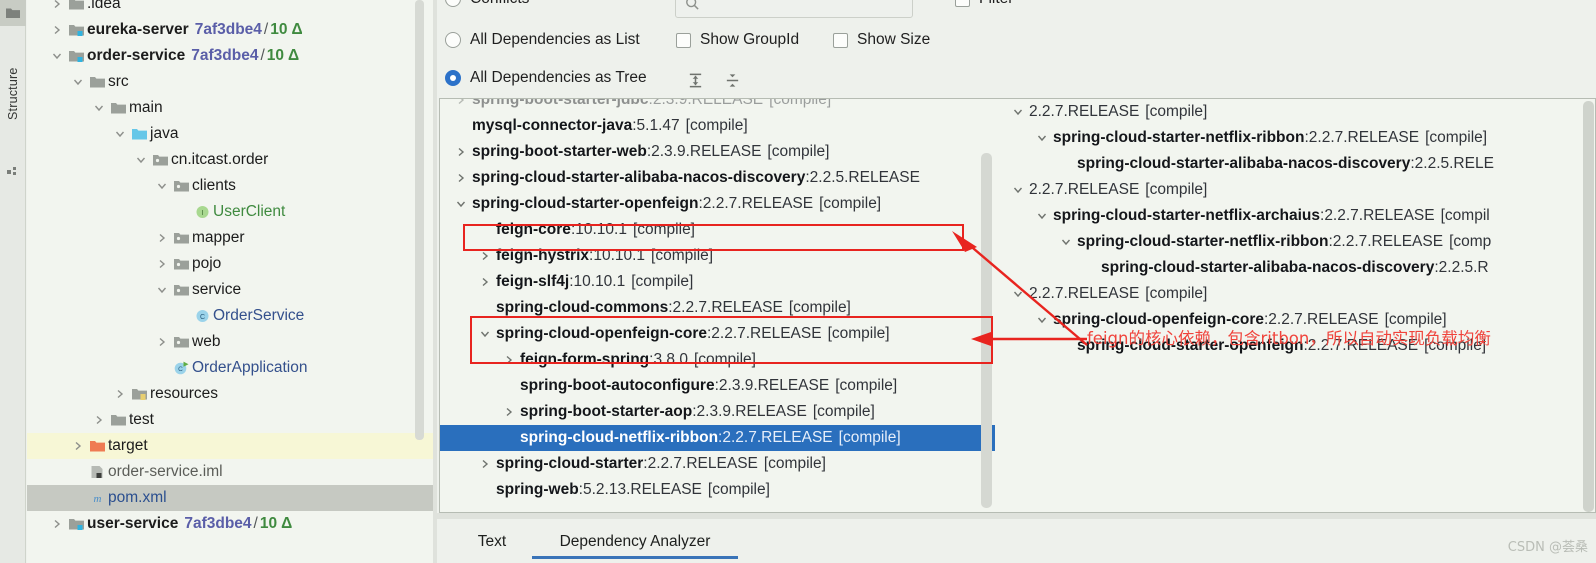 This screenshot has height=563, width=1596. I want to click on dependency-row: feign-core : 10.10.1 [compile], so click(717, 230).